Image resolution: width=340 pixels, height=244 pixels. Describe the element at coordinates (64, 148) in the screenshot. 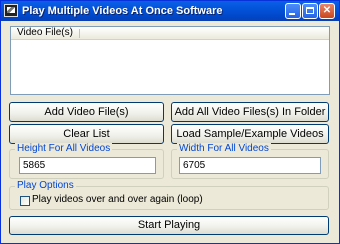

I see `height-group-label: Height For All Videos` at that location.